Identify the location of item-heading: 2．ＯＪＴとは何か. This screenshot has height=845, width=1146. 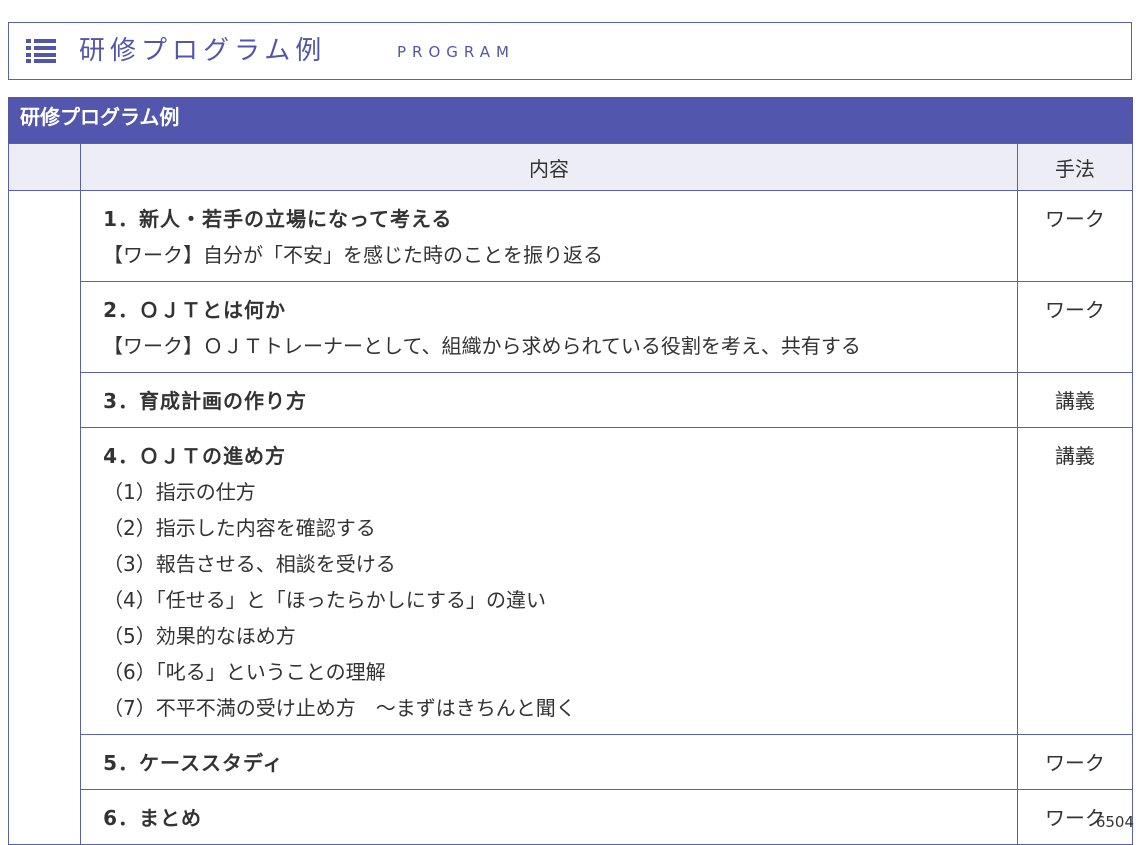
(194, 310).